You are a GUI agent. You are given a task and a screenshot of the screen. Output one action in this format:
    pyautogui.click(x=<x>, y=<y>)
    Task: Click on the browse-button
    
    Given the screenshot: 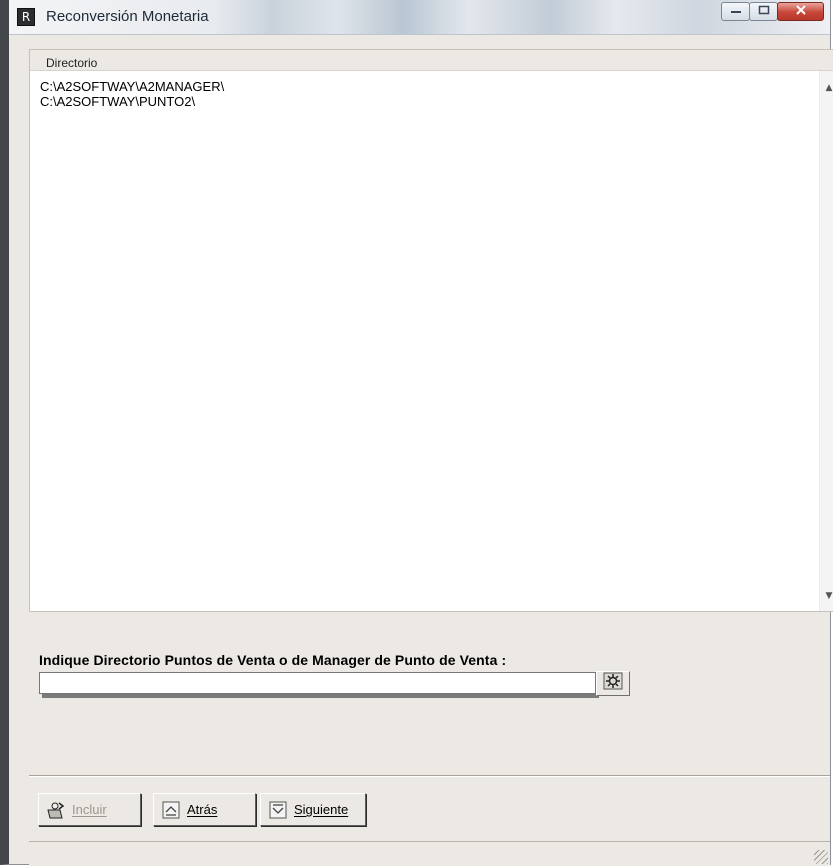 What is the action you would take?
    pyautogui.click(x=613, y=683)
    